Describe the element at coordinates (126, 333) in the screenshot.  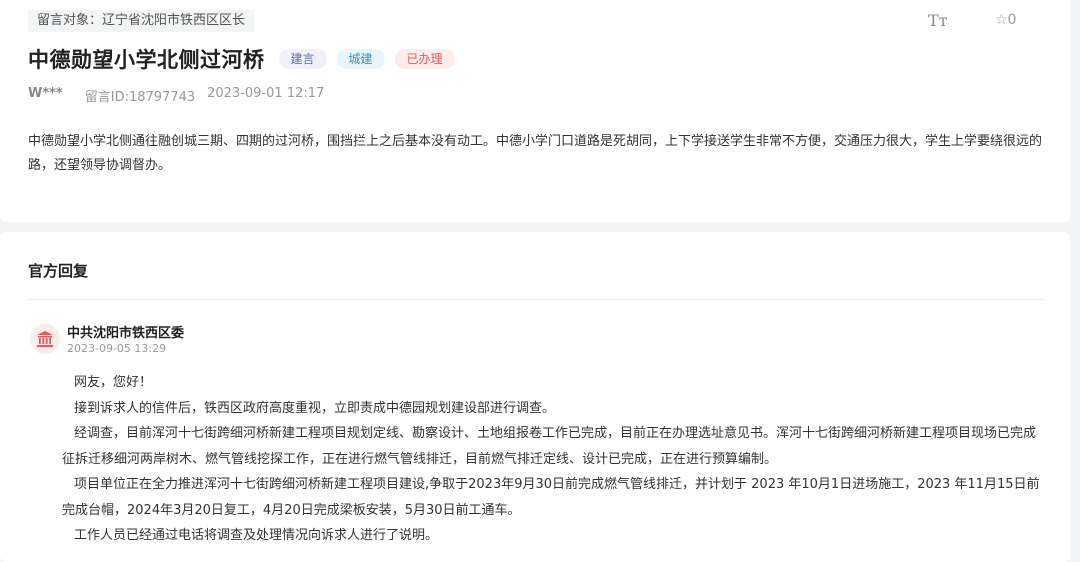
I see `reply-org-name: 中共沈阳市铁西区委` at that location.